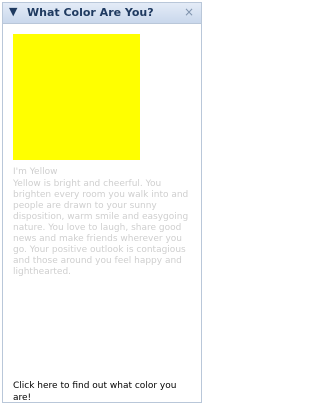 The height and width of the screenshot is (405, 320). I want to click on collapse-triangle-icon: ▼, so click(15, 12).